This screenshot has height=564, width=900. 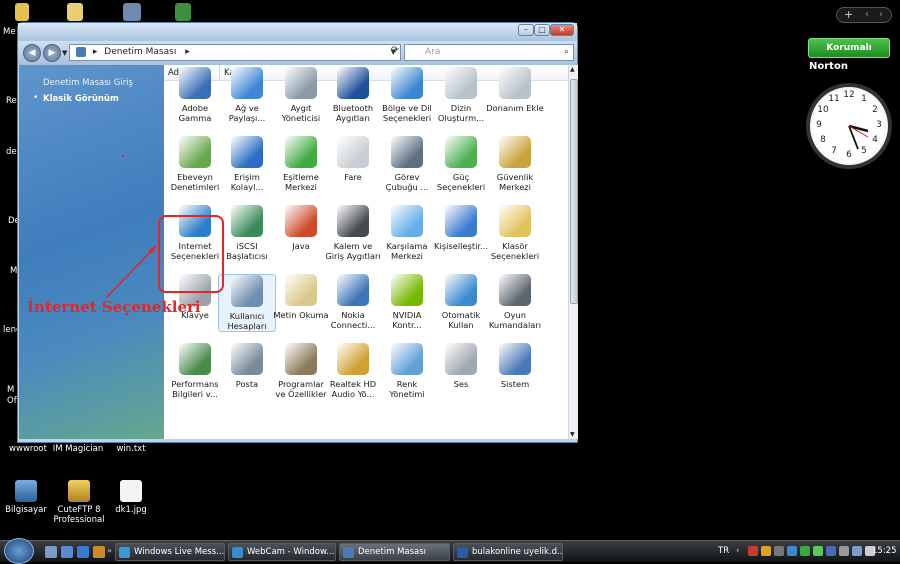 I want to click on control-panel-item: Güç Seçenekleri, so click(x=461, y=164).